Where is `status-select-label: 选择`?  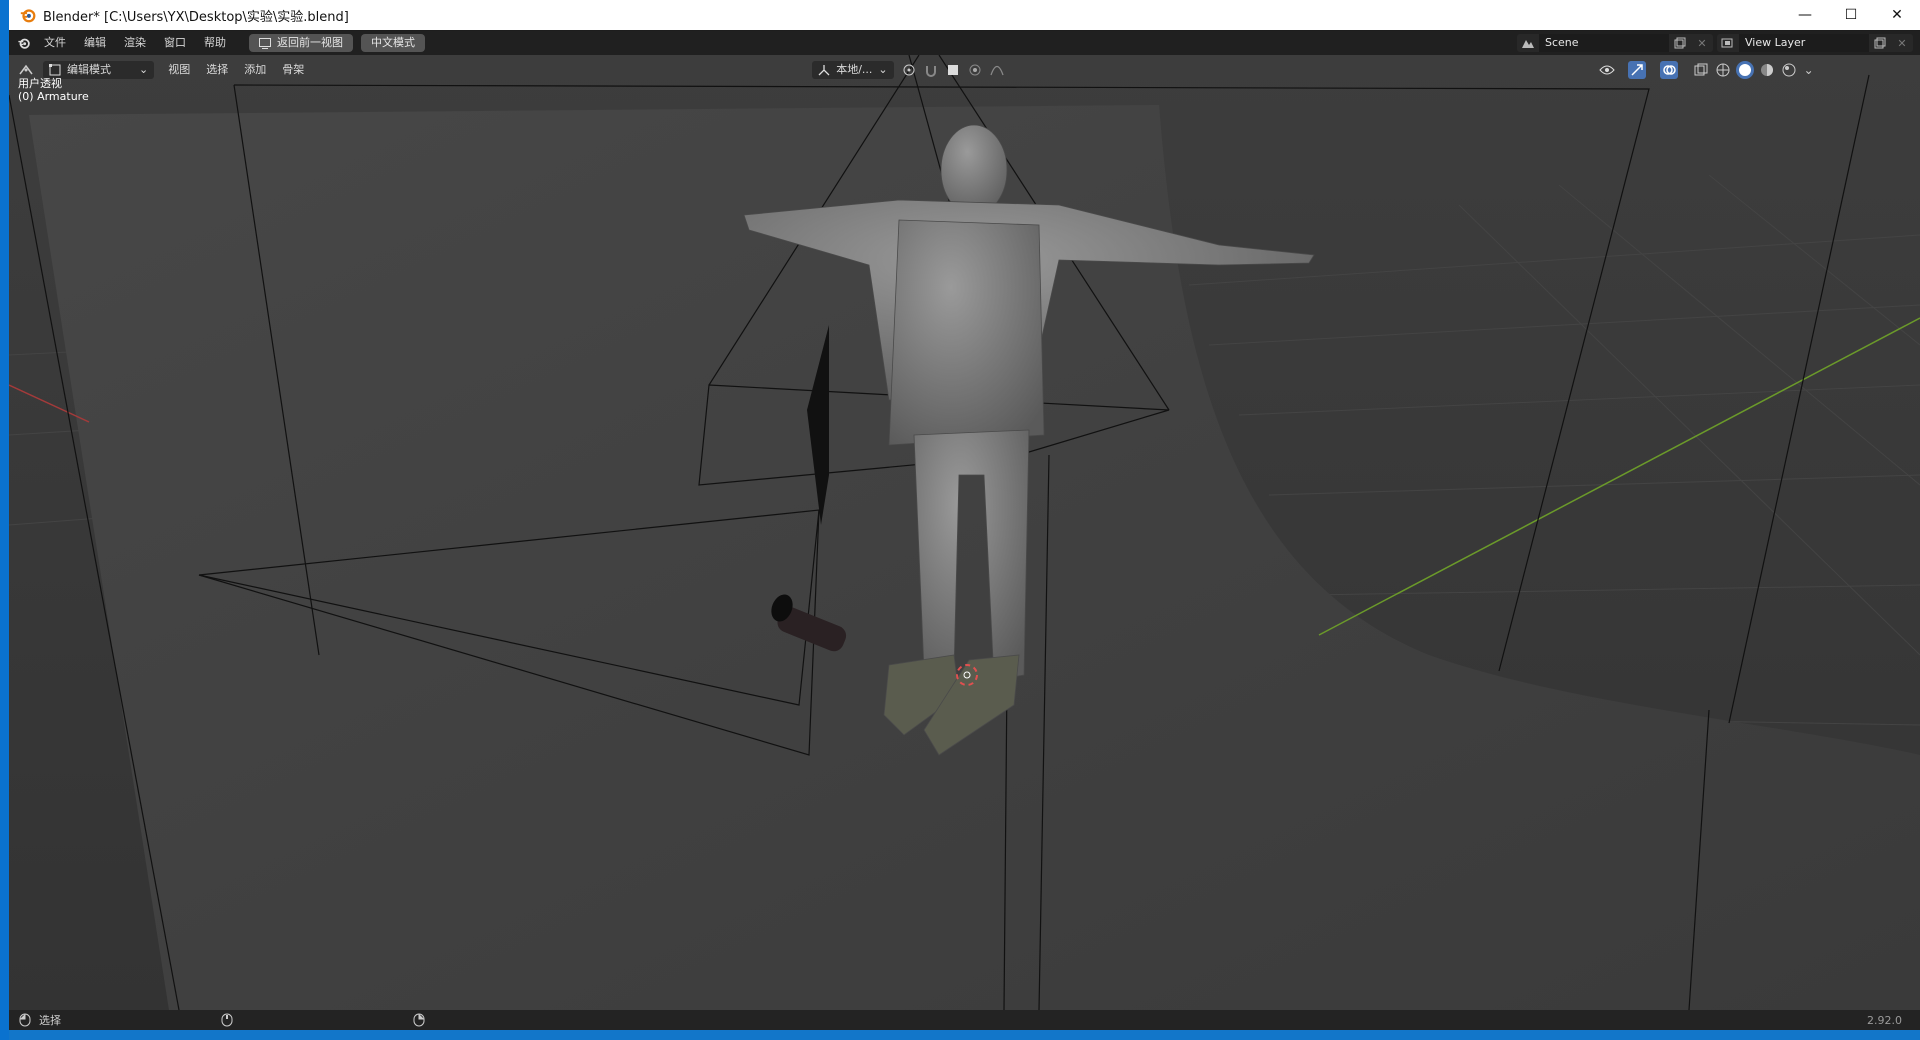 status-select-label: 选择 is located at coordinates (50, 1020).